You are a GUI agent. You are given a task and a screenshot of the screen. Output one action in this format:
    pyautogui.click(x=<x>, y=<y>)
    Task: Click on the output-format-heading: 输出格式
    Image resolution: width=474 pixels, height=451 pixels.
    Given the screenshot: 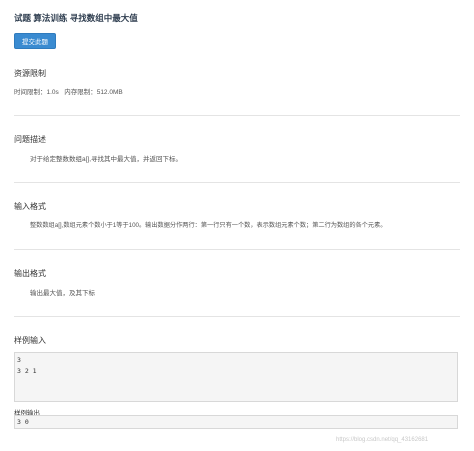 What is the action you would take?
    pyautogui.click(x=30, y=273)
    